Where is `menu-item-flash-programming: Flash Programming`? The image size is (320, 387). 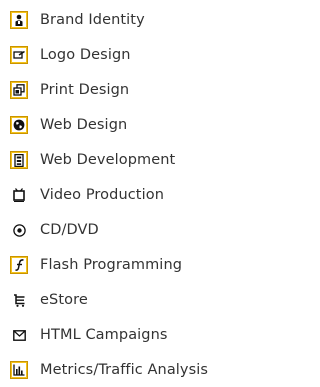 menu-item-flash-programming: Flash Programming is located at coordinates (124, 265).